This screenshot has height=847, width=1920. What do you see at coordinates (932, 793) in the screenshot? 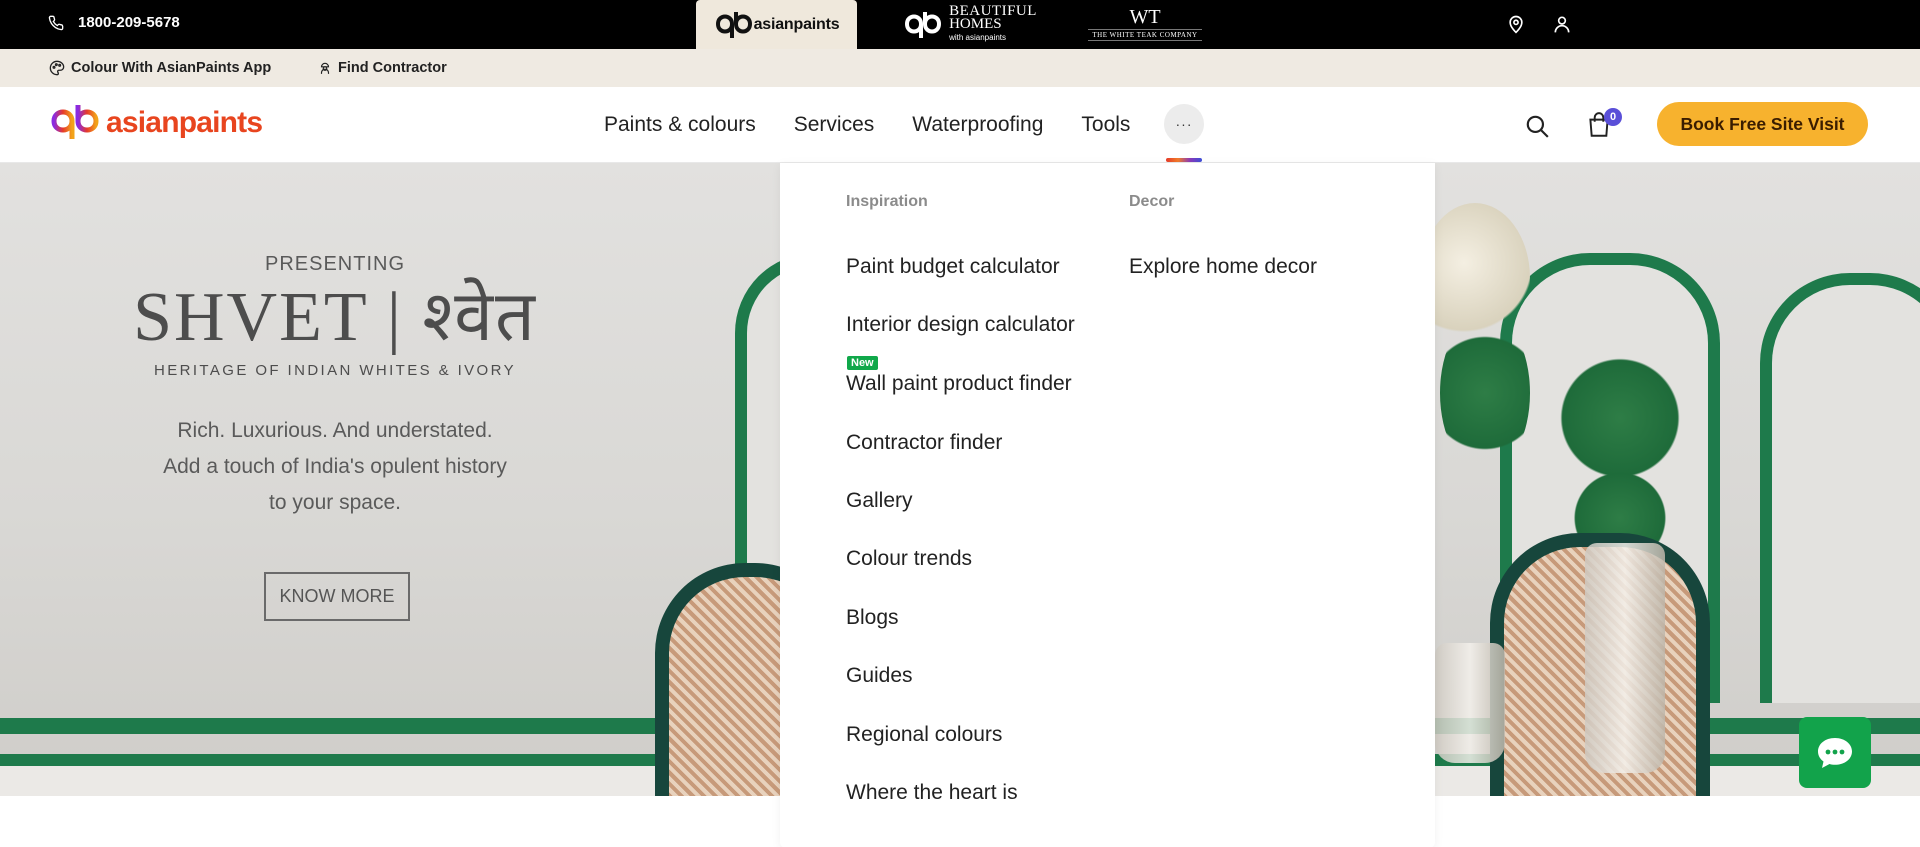
I see `menu-where-the-heart-is: Where the heart is` at bounding box center [932, 793].